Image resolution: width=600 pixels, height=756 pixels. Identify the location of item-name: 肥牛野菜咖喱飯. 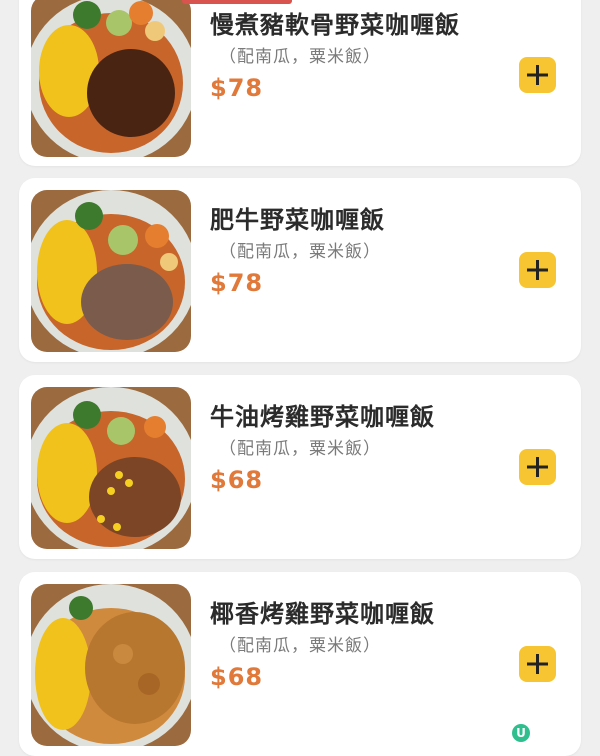
(297, 220).